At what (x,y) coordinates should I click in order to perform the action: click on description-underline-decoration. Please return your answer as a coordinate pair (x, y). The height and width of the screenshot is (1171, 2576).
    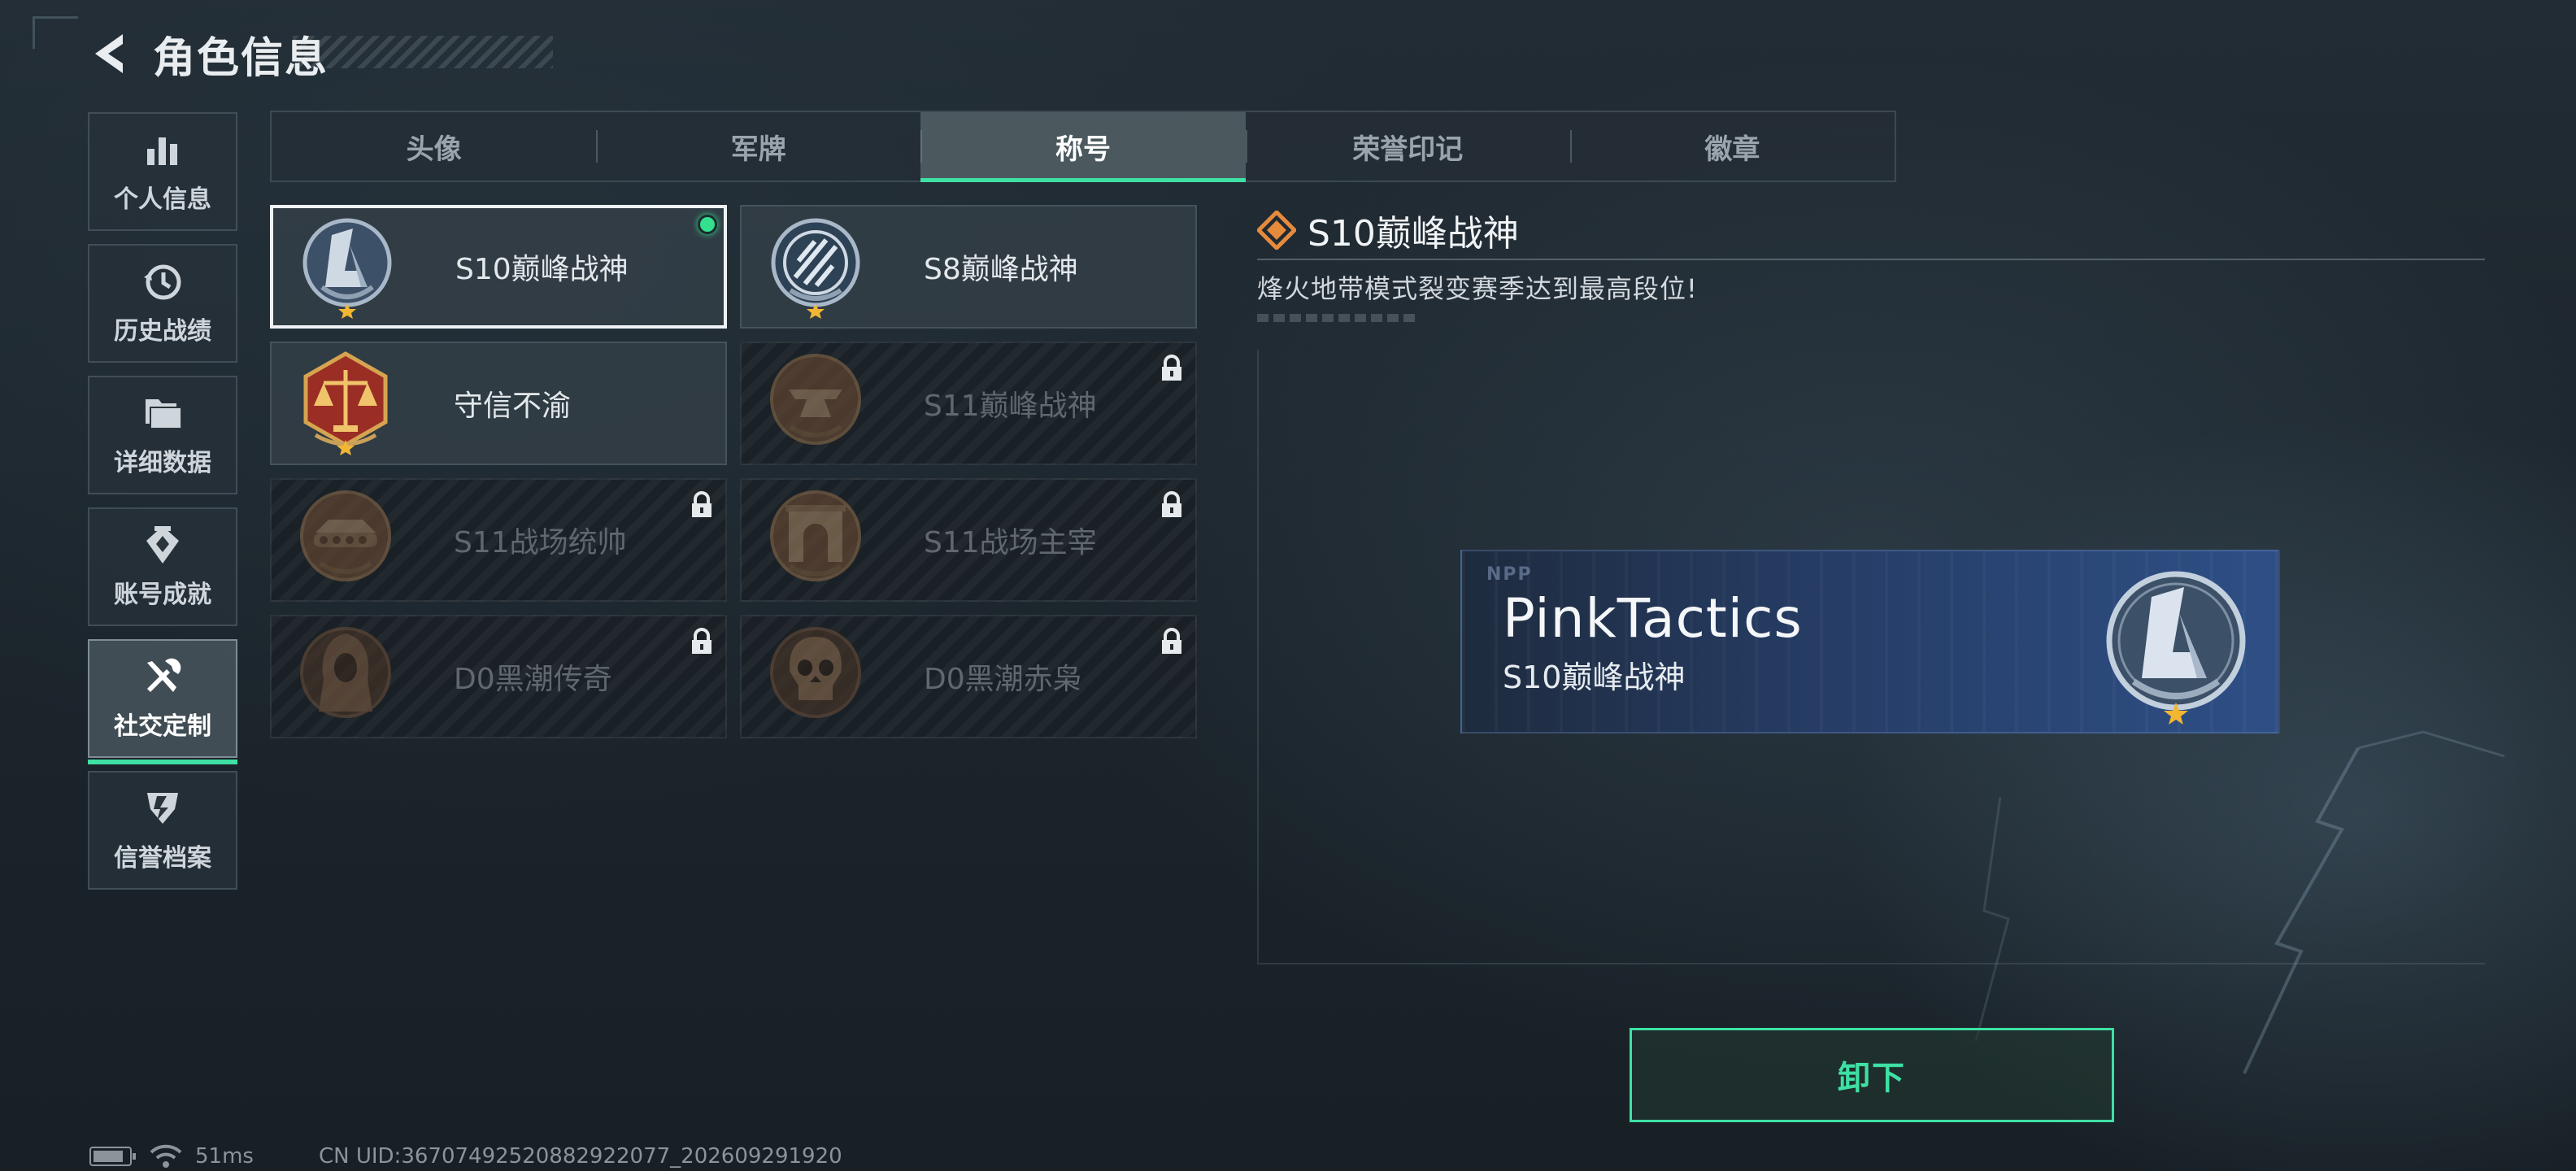
    Looking at the image, I should click on (1339, 318).